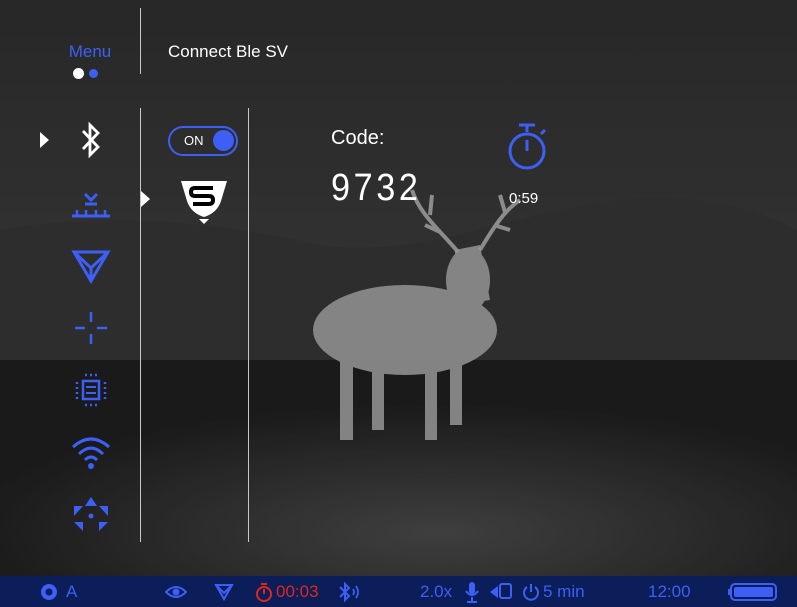 This screenshot has height=607, width=797. What do you see at coordinates (145, 199) in the screenshot?
I see `submenu-selection-arrow` at bounding box center [145, 199].